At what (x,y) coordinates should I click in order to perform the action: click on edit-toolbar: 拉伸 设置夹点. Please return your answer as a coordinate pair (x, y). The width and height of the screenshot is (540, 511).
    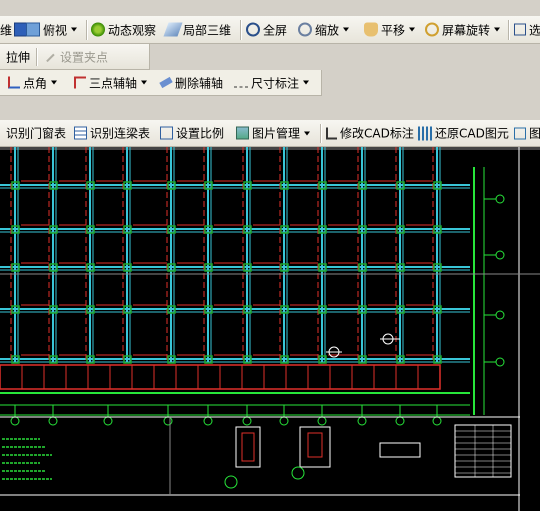
    Looking at the image, I should click on (75, 57).